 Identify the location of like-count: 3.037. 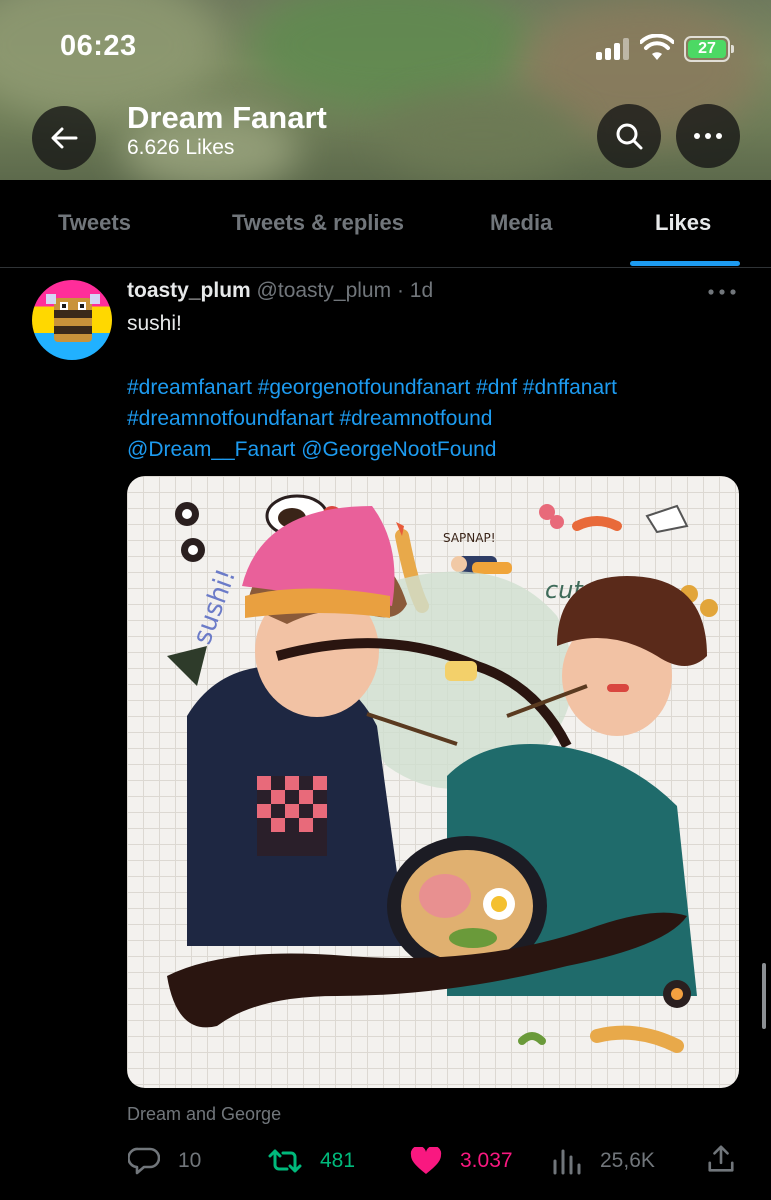
(486, 1160).